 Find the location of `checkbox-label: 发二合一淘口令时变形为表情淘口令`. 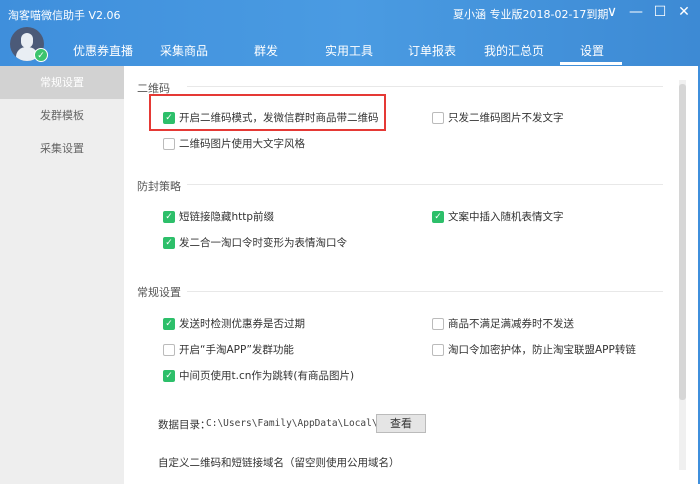

checkbox-label: 发二合一淘口令时变形为表情淘口令 is located at coordinates (263, 243).